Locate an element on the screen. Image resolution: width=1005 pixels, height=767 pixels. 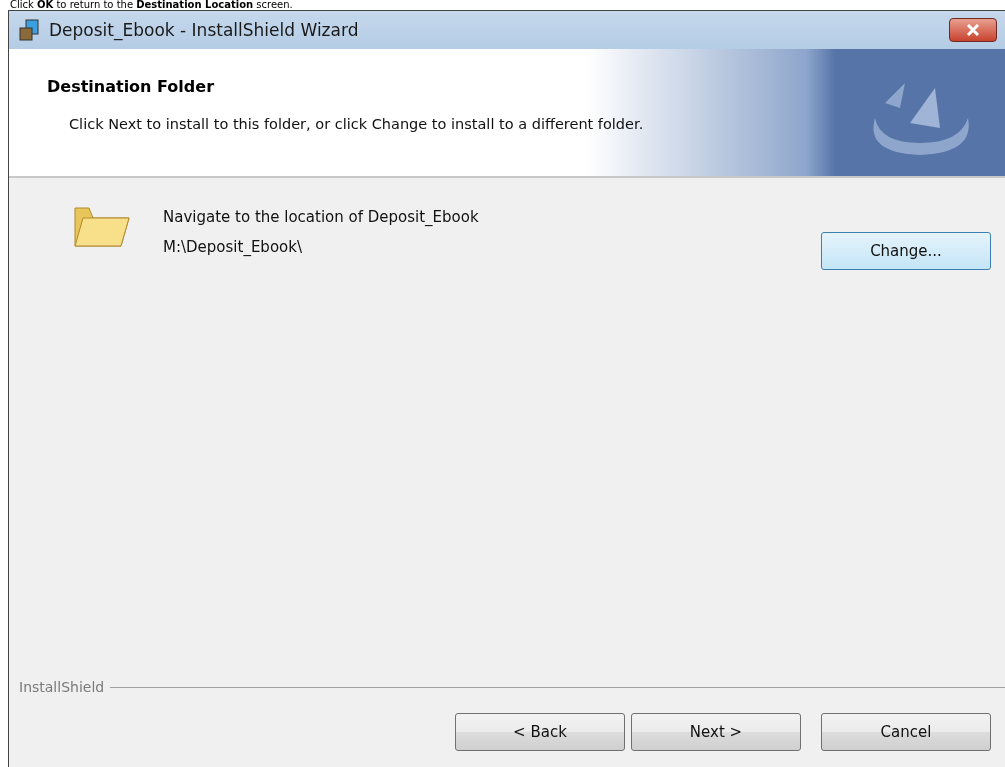
folder-path: M:\Deposit_Ebook\ is located at coordinates (233, 247).